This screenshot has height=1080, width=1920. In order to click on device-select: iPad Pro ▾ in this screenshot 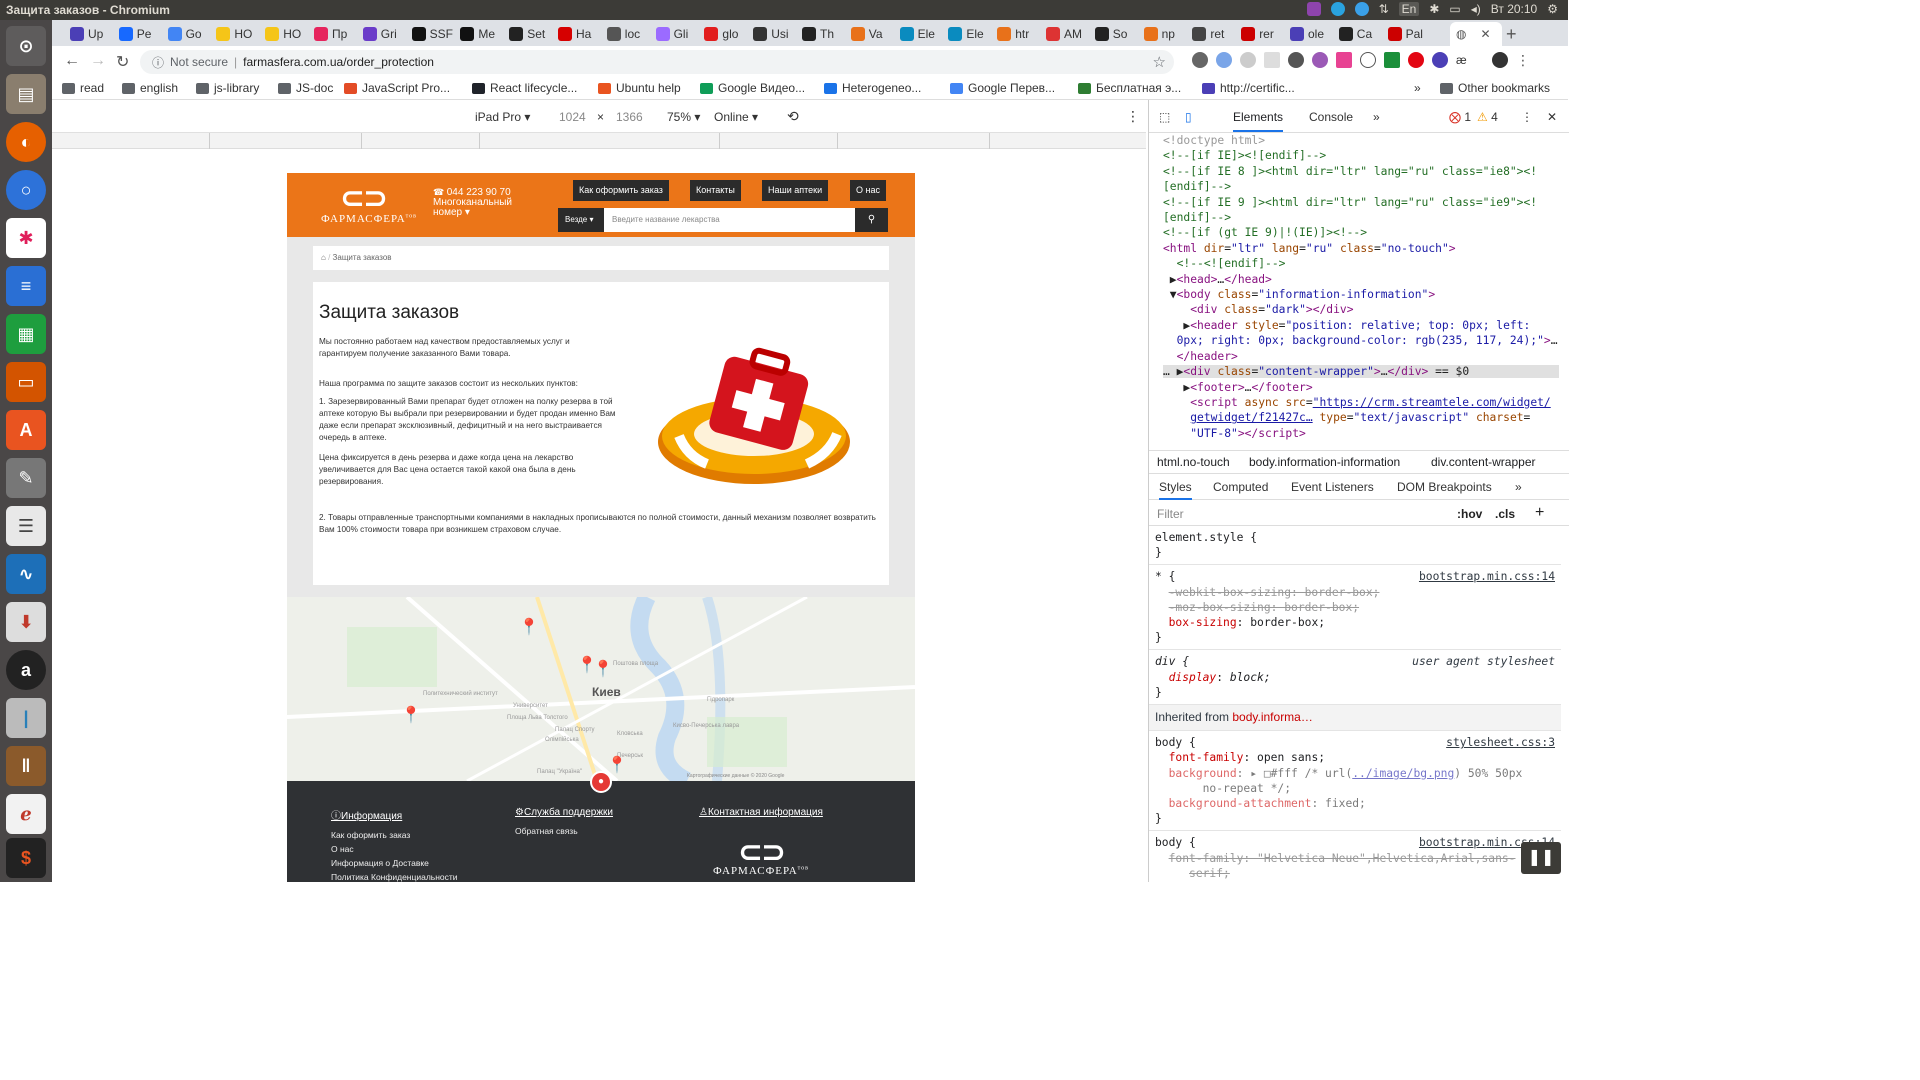, I will do `click(502, 117)`.